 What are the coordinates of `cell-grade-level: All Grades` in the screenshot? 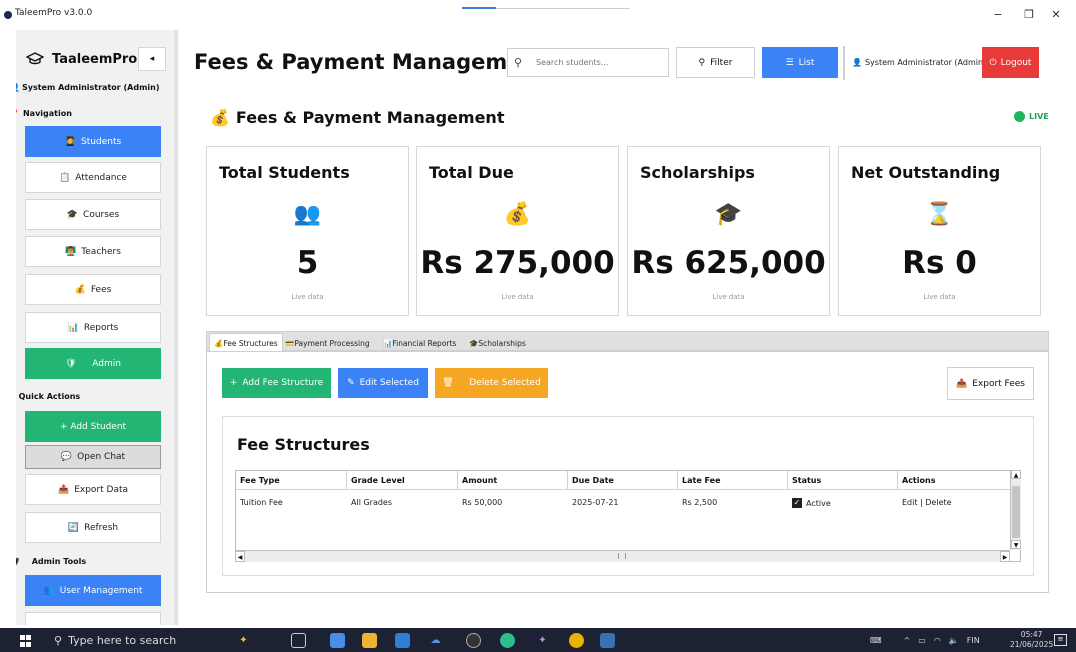 It's located at (372, 502).